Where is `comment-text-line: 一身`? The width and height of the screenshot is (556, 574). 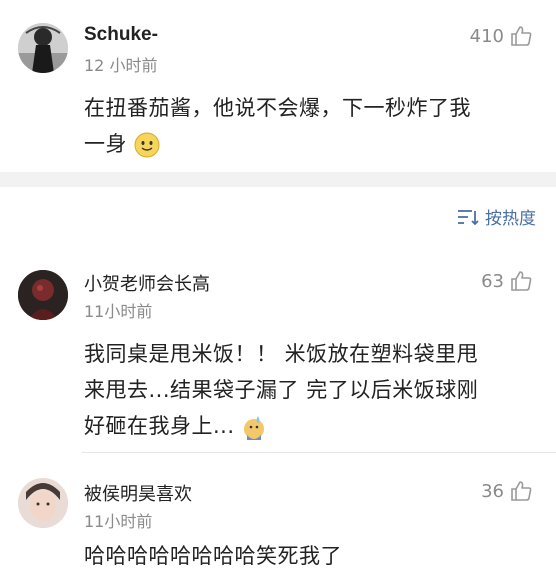
comment-text-line: 一身 is located at coordinates (314, 144).